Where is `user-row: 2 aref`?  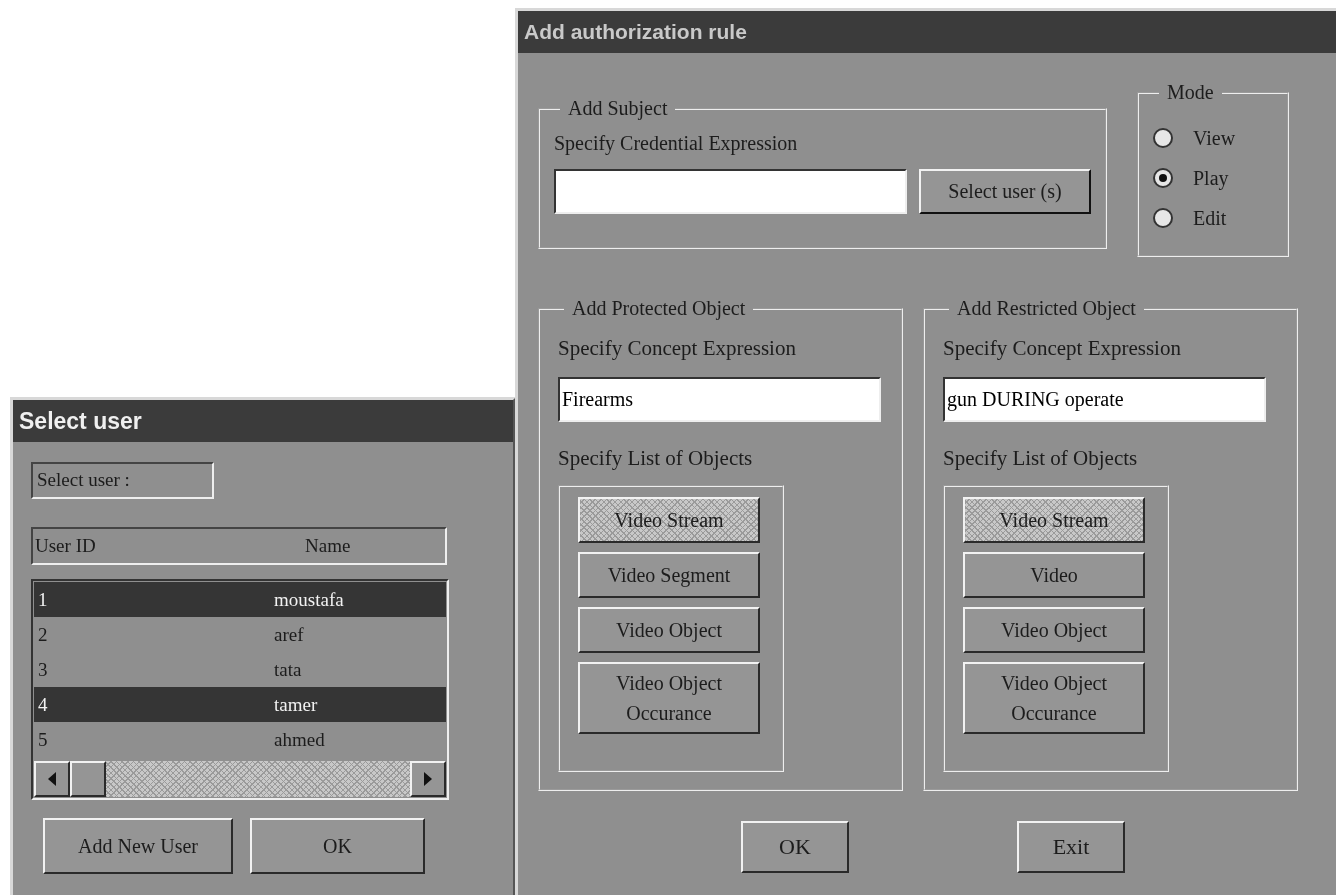 user-row: 2 aref is located at coordinates (240, 634).